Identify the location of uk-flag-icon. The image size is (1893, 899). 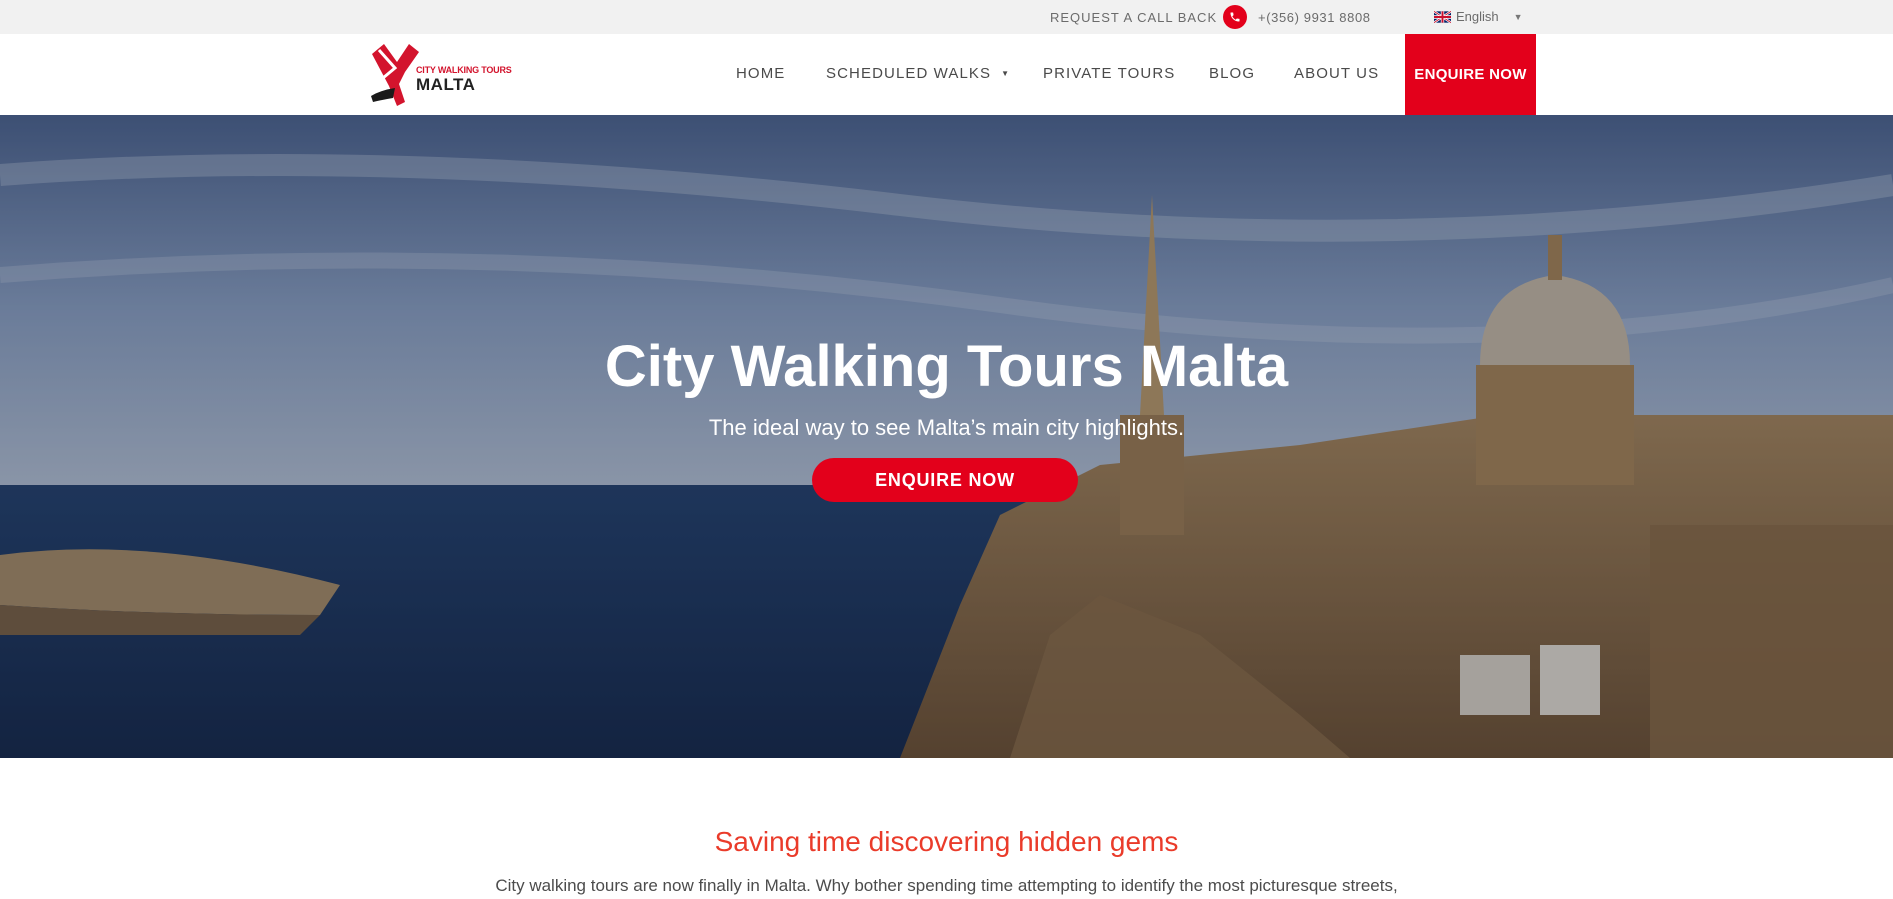
(1442, 16).